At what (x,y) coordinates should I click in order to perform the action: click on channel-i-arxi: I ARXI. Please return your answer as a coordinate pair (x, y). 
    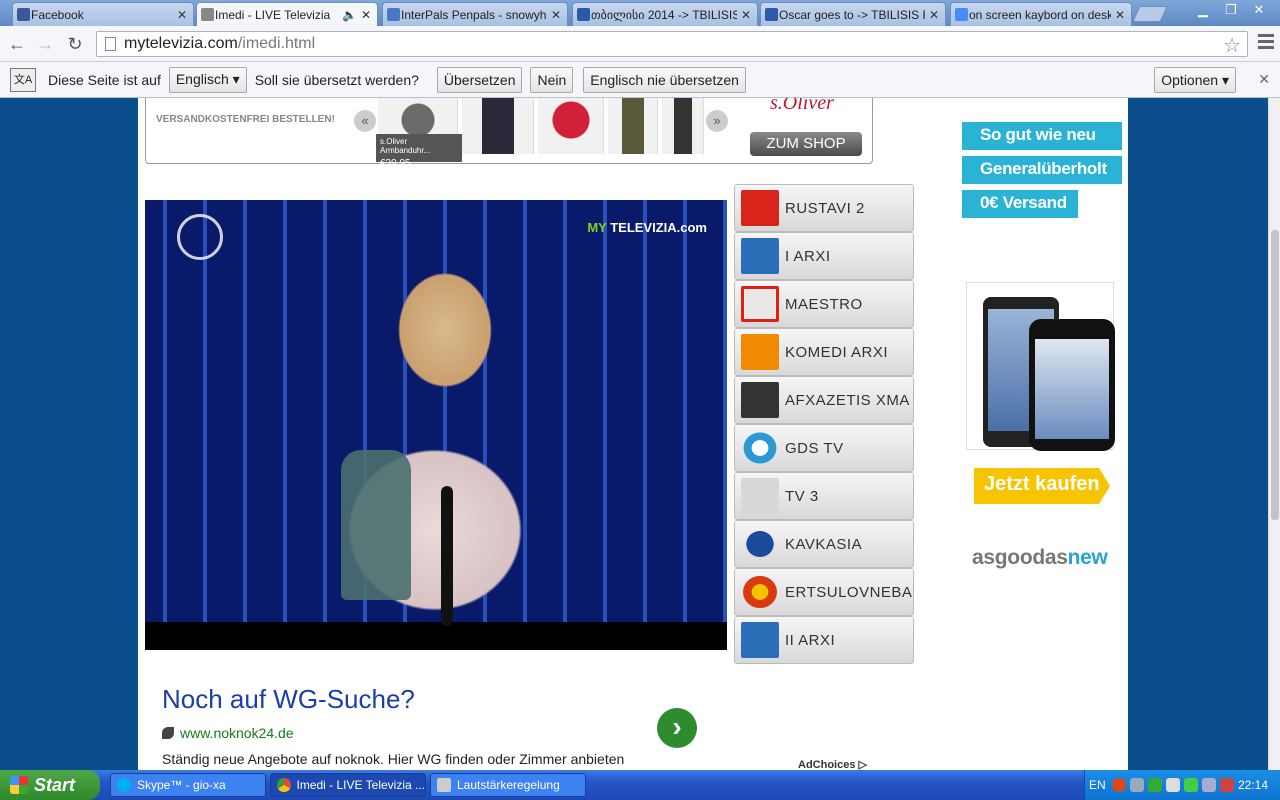
    Looking at the image, I should click on (824, 256).